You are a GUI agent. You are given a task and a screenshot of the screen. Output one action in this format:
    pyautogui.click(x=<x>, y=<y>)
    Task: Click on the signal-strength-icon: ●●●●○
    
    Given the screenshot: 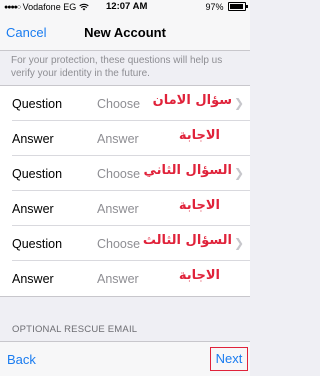 What is the action you would take?
    pyautogui.click(x=12, y=7)
    